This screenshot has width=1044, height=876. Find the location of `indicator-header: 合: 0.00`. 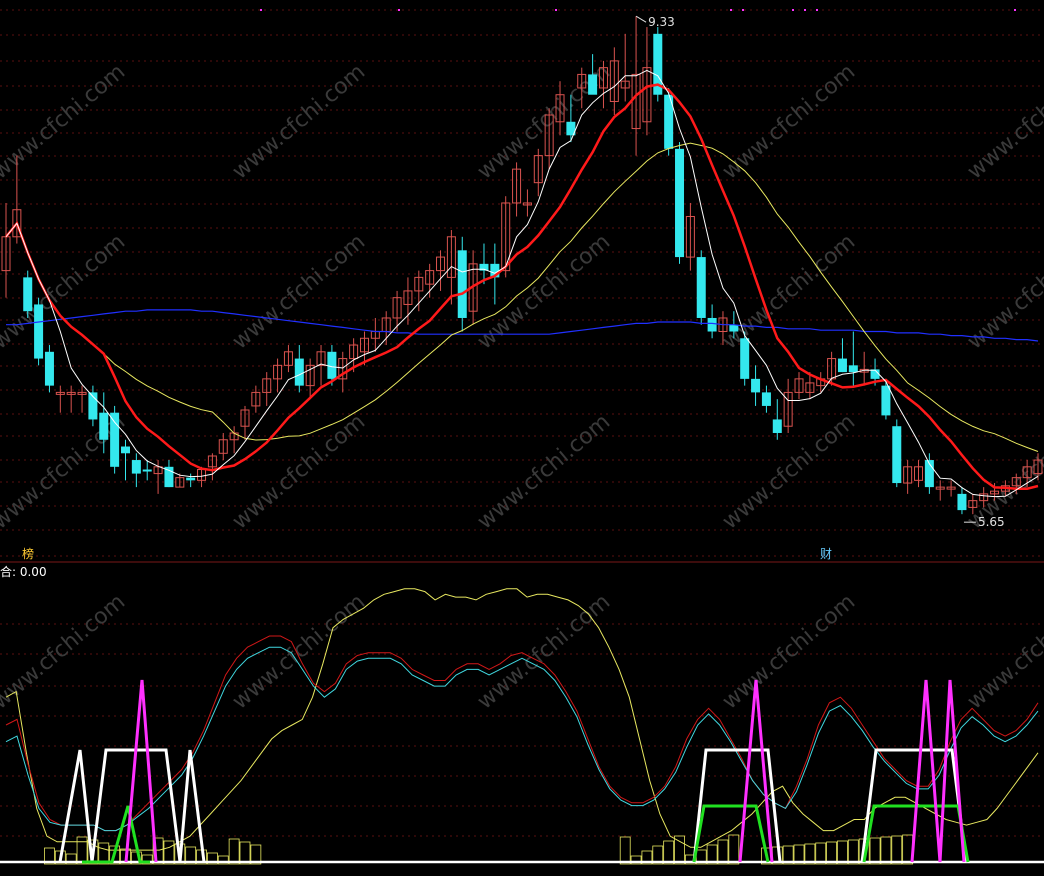

indicator-header: 合: 0.00 is located at coordinates (23, 571).